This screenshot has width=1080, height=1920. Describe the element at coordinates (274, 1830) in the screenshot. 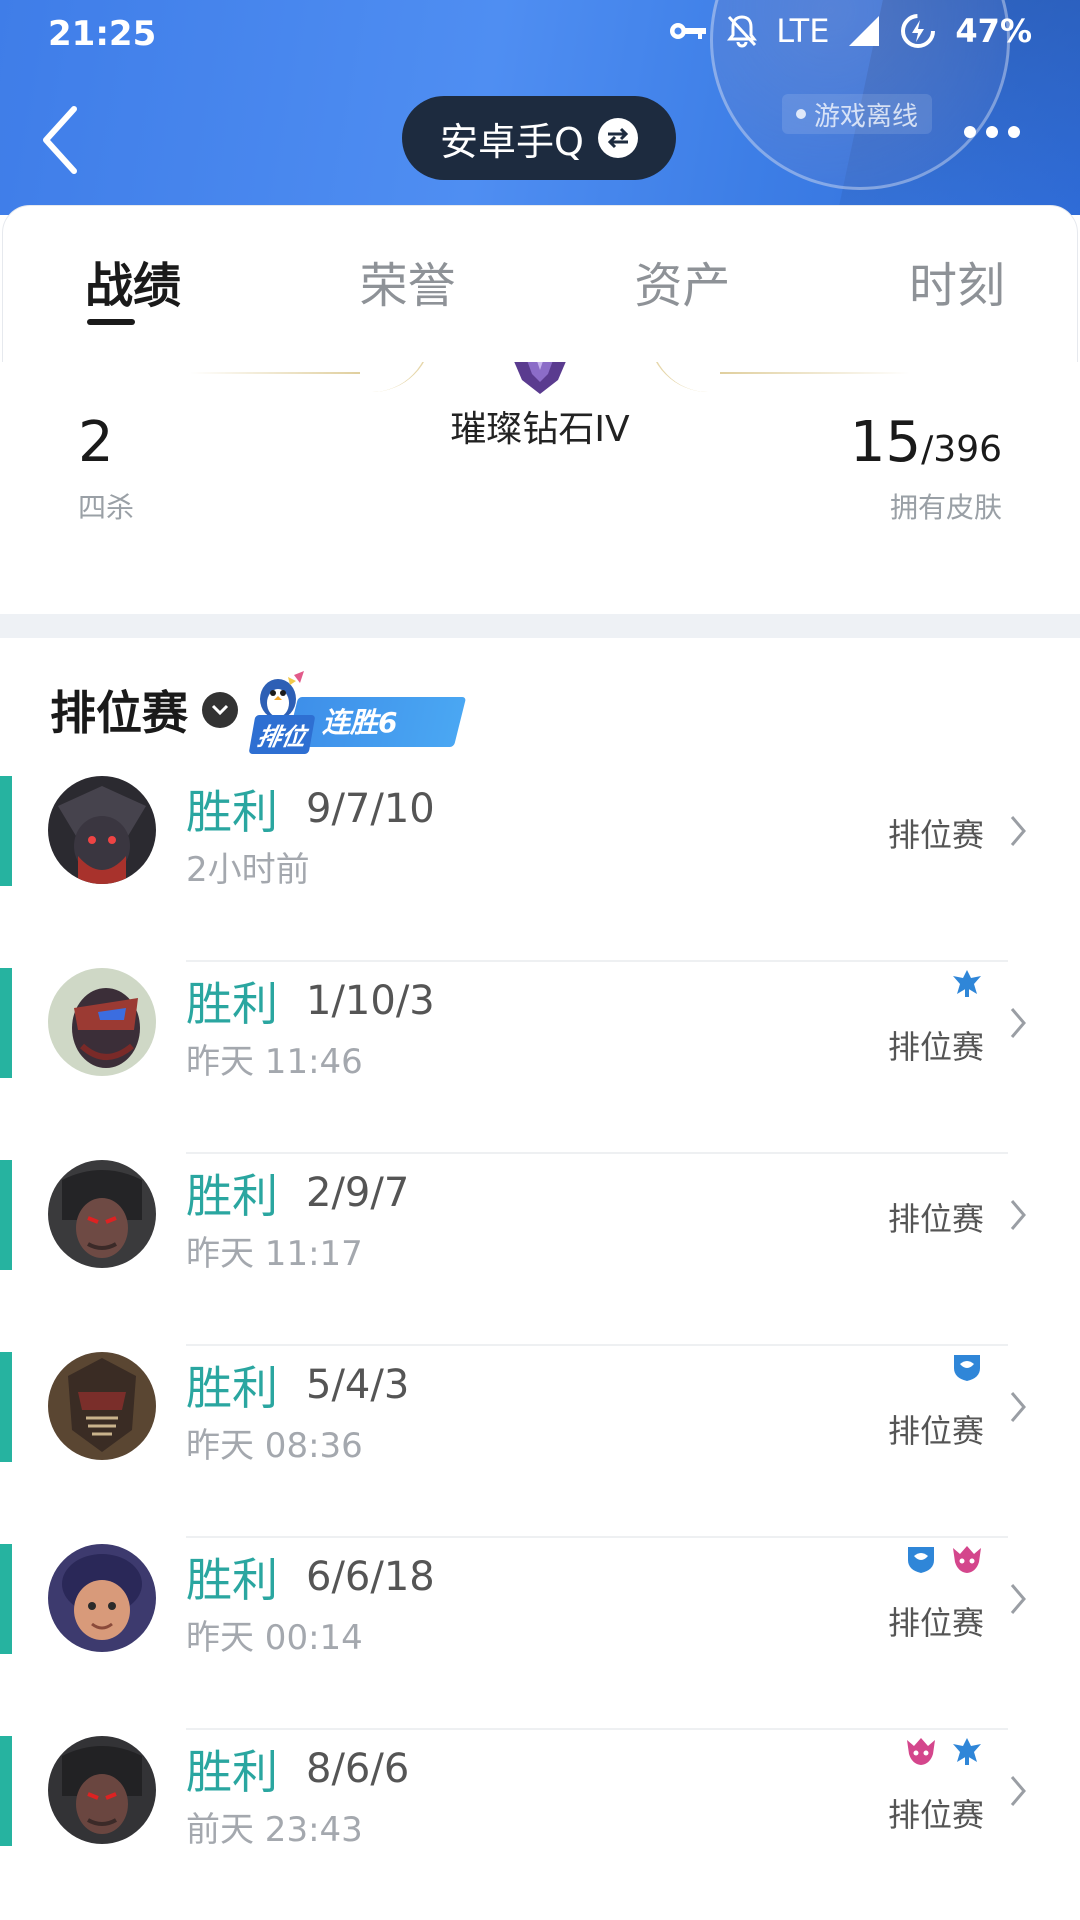

I see `match-time: 前天 23:43` at that location.